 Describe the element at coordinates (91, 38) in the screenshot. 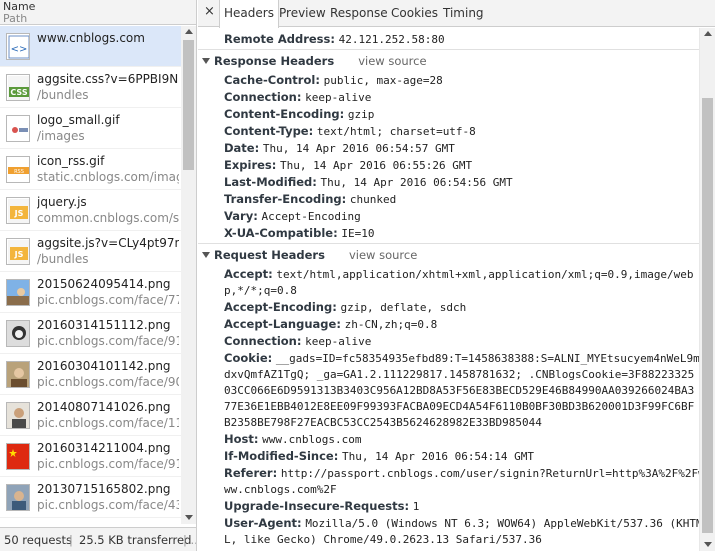

I see `request-name: www.cnblogs.com` at that location.